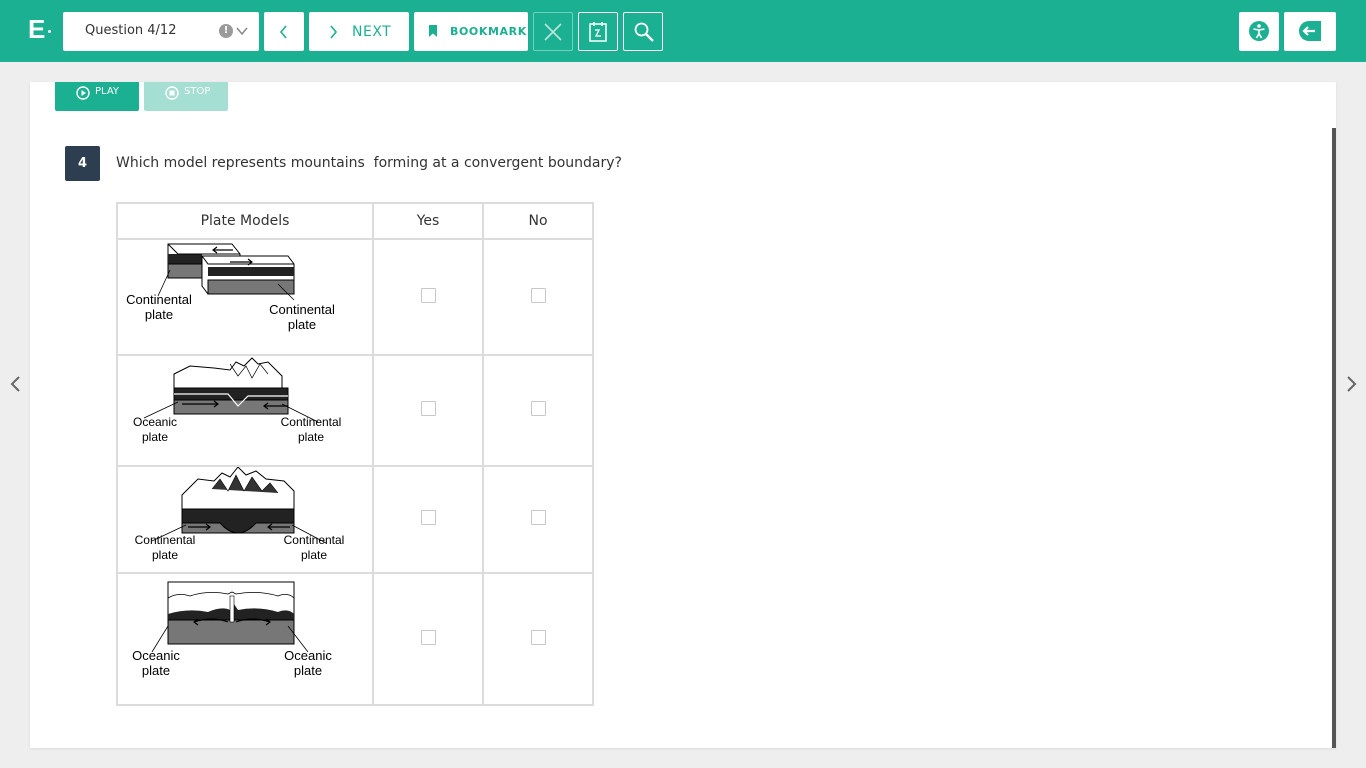 The height and width of the screenshot is (768, 1366). I want to click on stop-button: STOP, so click(186, 96).